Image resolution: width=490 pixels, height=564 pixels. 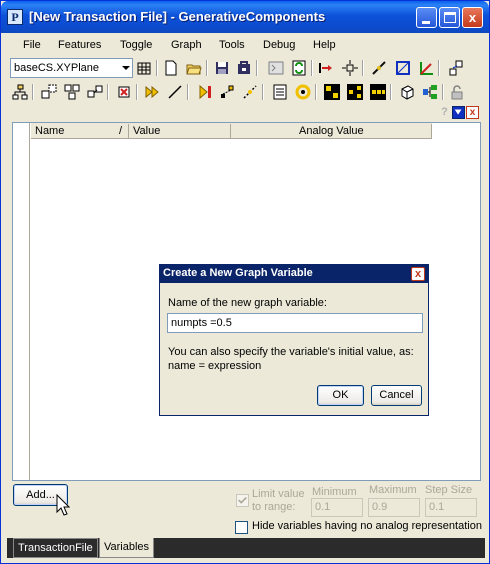 I want to click on save-lock-icon, so click(x=244, y=68).